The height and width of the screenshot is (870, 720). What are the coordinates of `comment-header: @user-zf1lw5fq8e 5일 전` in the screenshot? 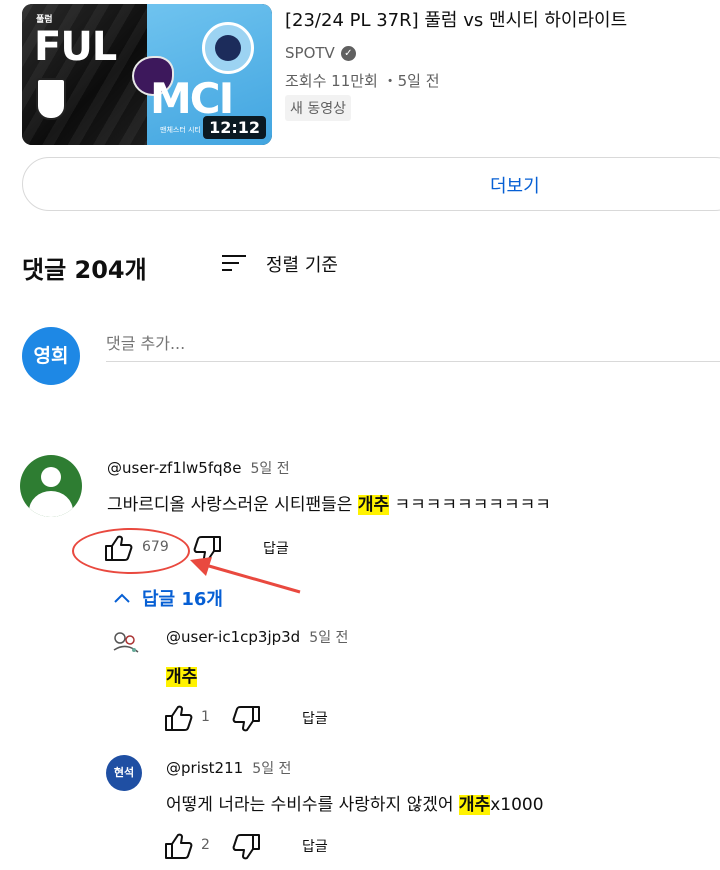 It's located at (198, 468).